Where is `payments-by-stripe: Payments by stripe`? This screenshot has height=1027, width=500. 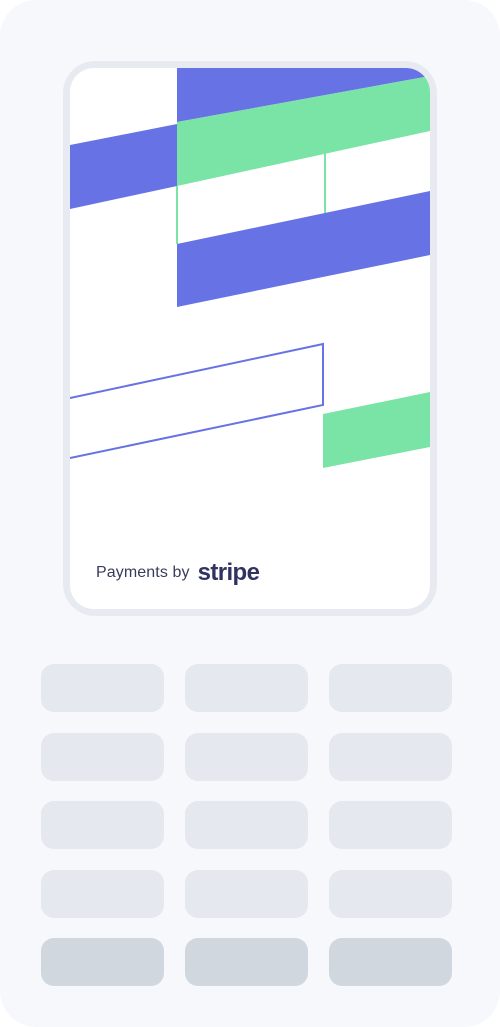 payments-by-stripe: Payments by stripe is located at coordinates (178, 573).